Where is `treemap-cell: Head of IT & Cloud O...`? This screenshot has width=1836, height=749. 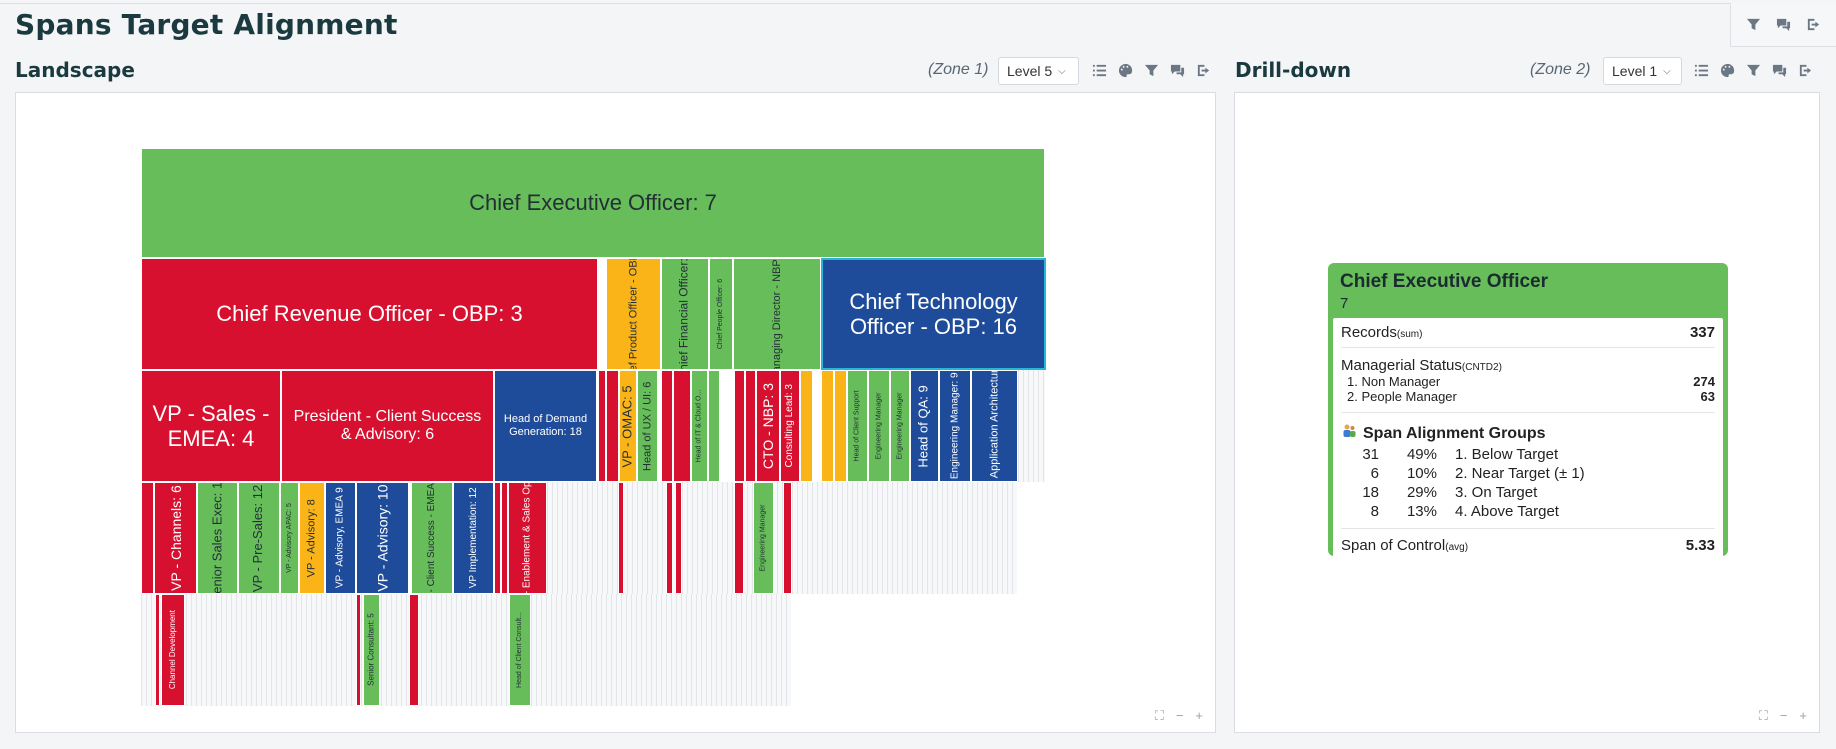 treemap-cell: Head of IT & Cloud O... is located at coordinates (699, 426).